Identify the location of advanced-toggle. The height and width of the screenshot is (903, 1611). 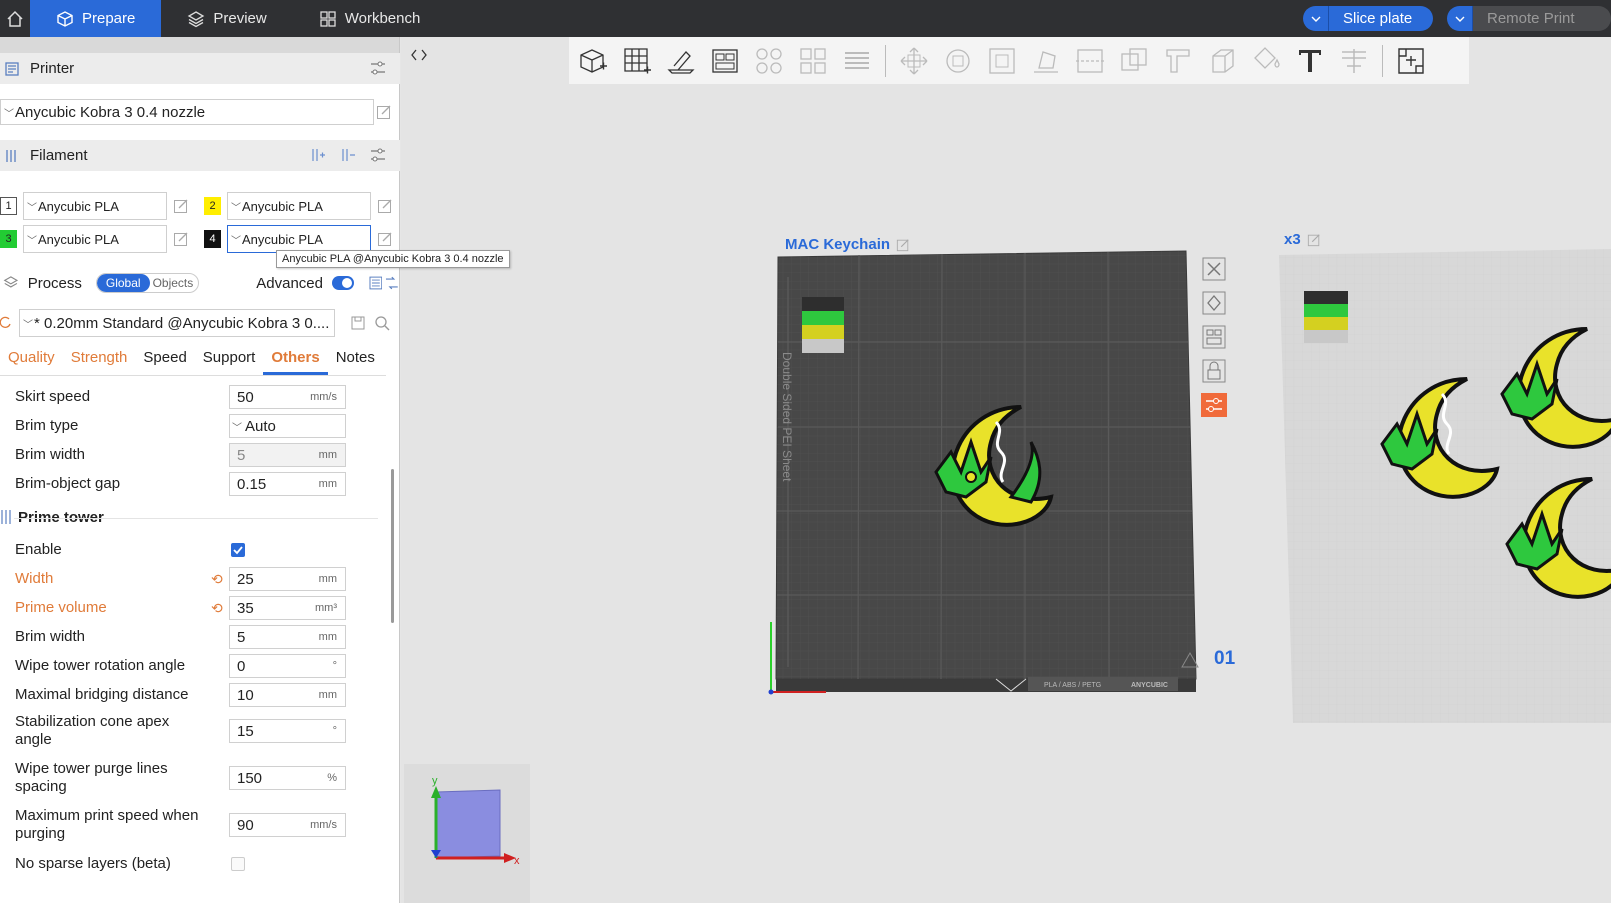
(342, 283).